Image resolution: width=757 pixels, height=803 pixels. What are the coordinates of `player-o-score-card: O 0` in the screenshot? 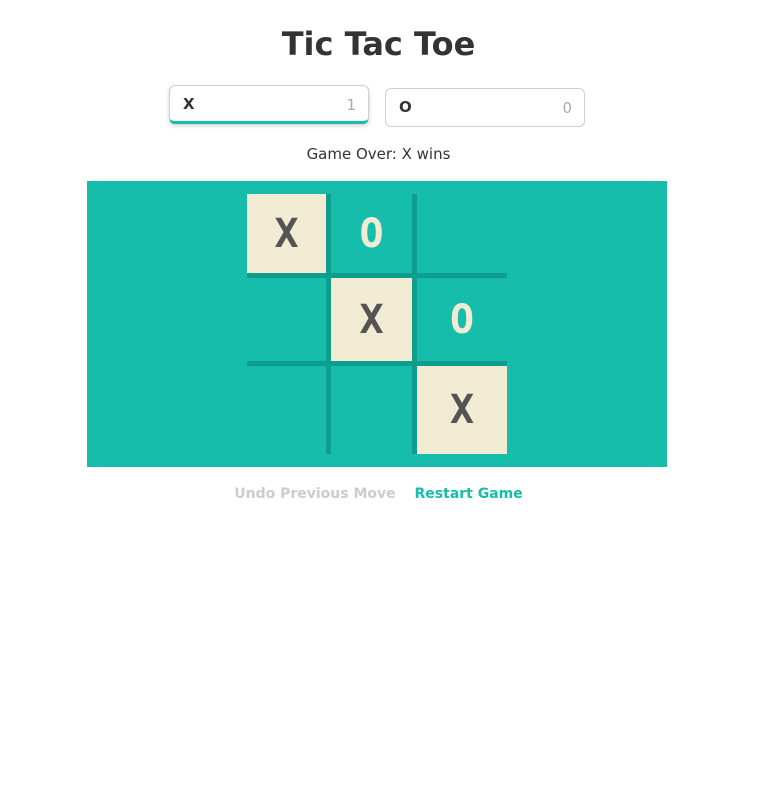 It's located at (485, 107).